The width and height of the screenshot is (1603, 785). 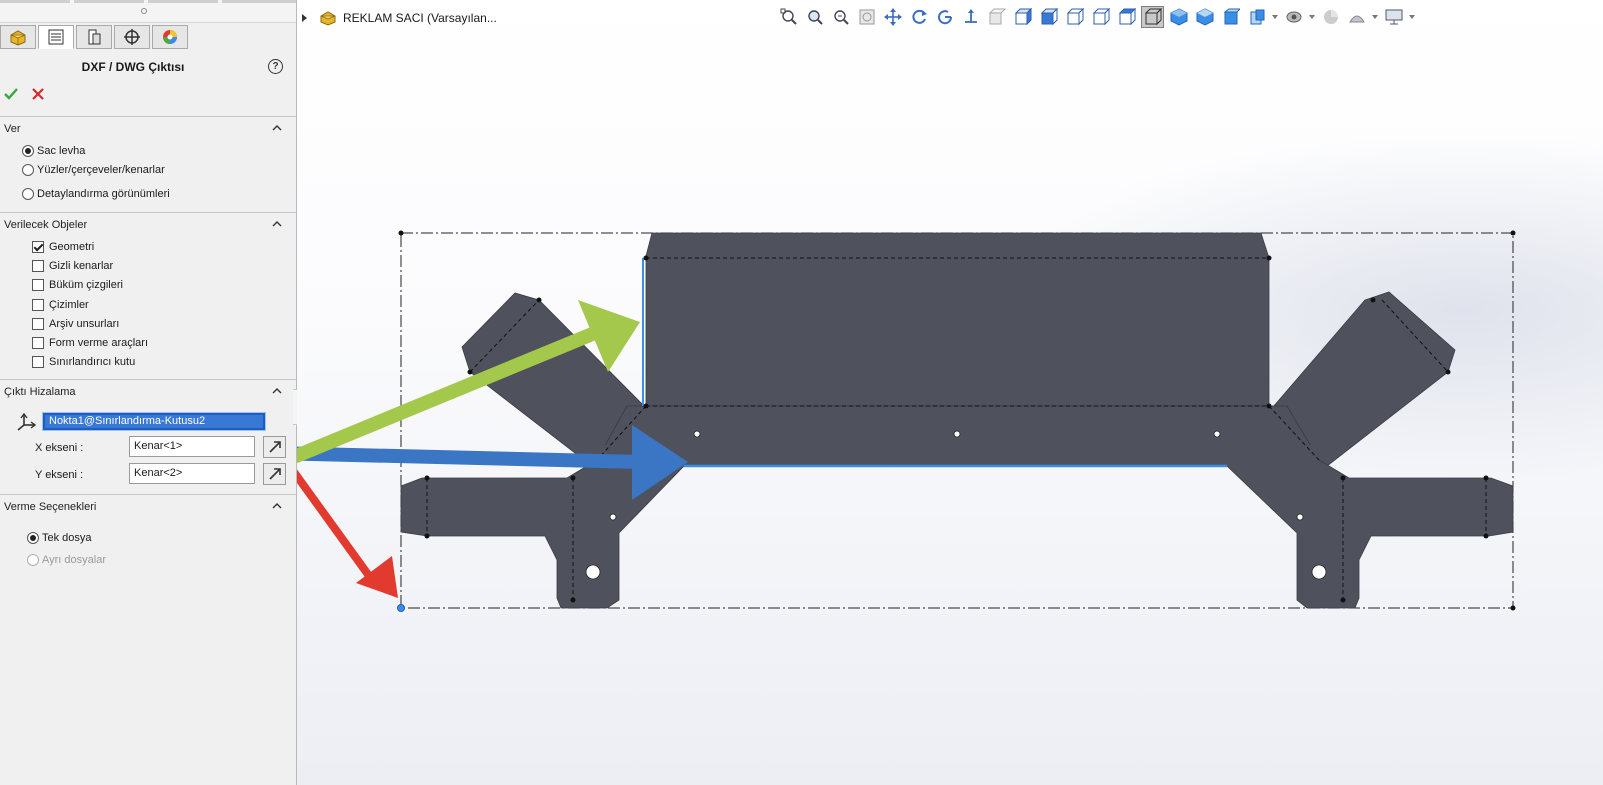 I want to click on radio-label: Detaylandırma görünümleri, so click(x=103, y=194).